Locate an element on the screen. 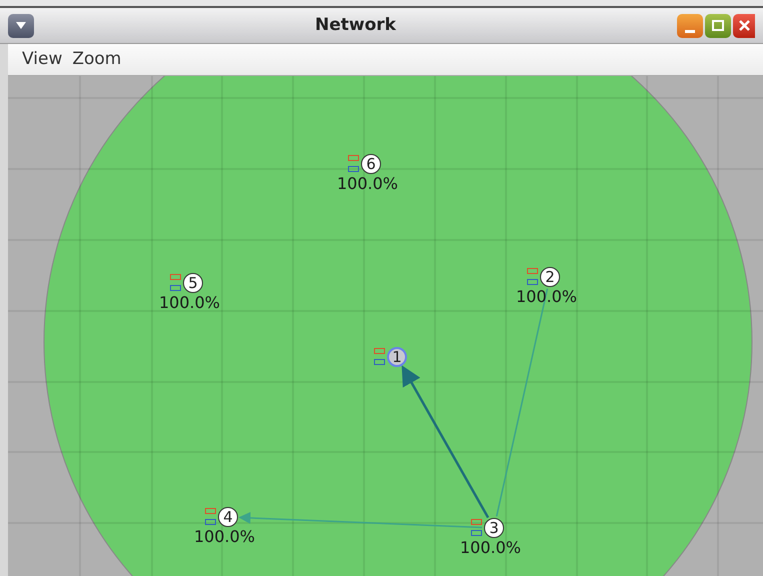 This screenshot has height=576, width=763. menu-item: Zoom is located at coordinates (97, 59).